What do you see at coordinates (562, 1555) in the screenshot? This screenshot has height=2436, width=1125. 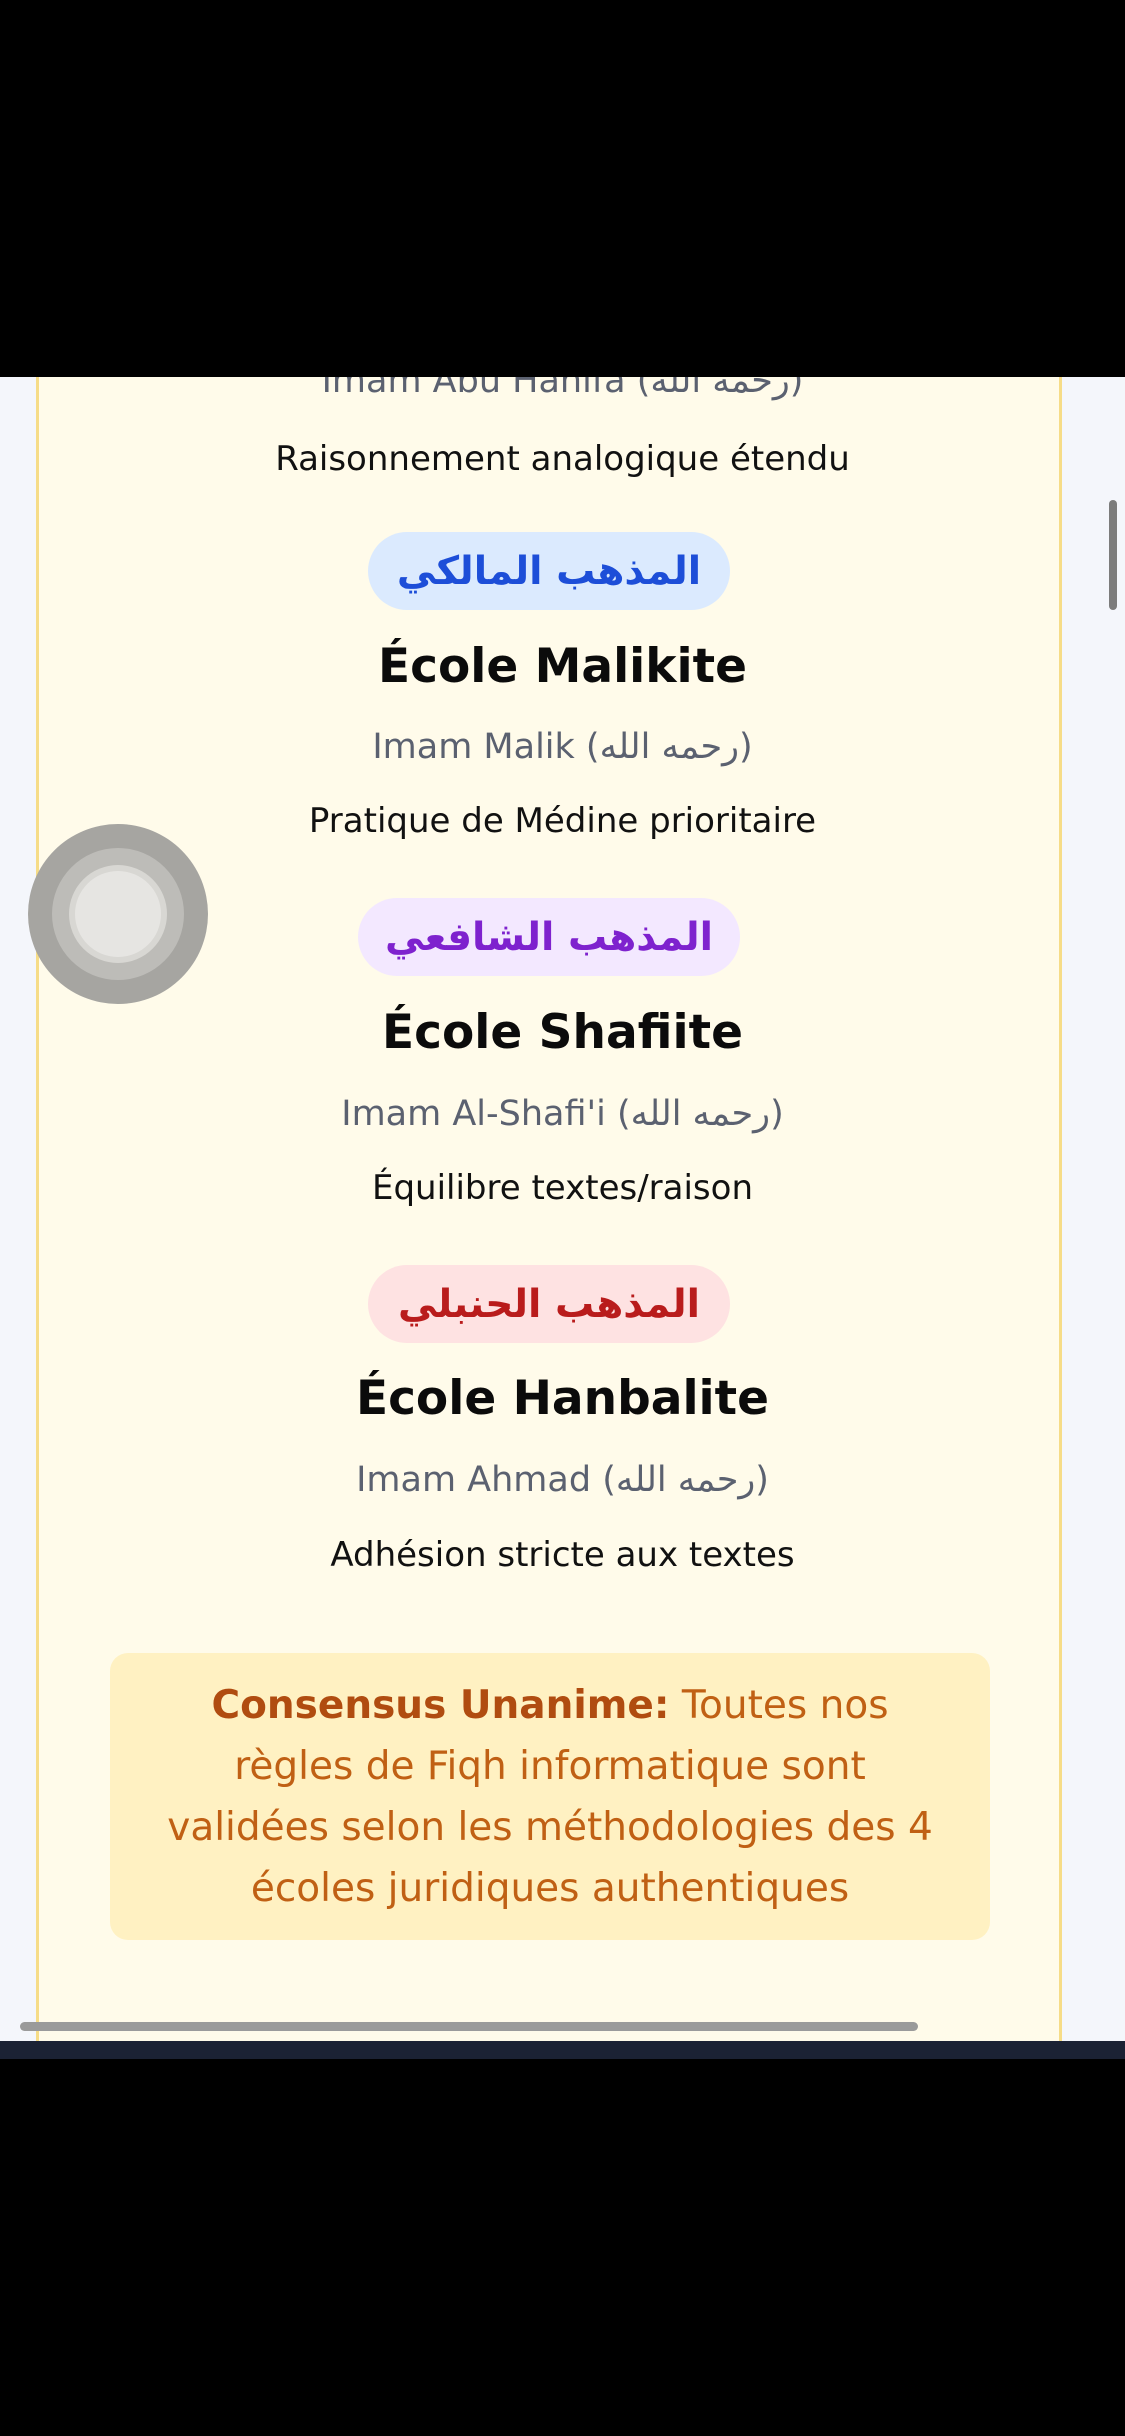 I see `hanbali-description: Adhésion stricte aux textes` at bounding box center [562, 1555].